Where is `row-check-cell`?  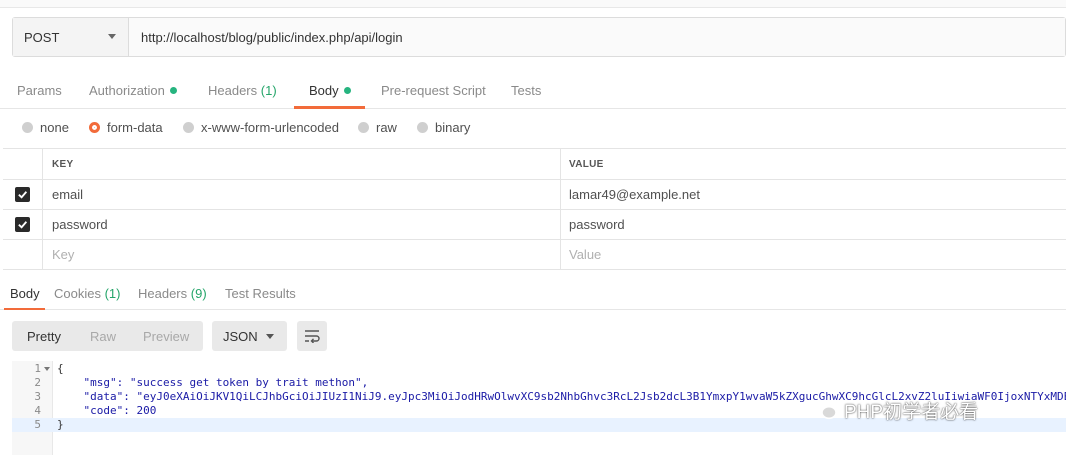
row-check-cell is located at coordinates (23, 254).